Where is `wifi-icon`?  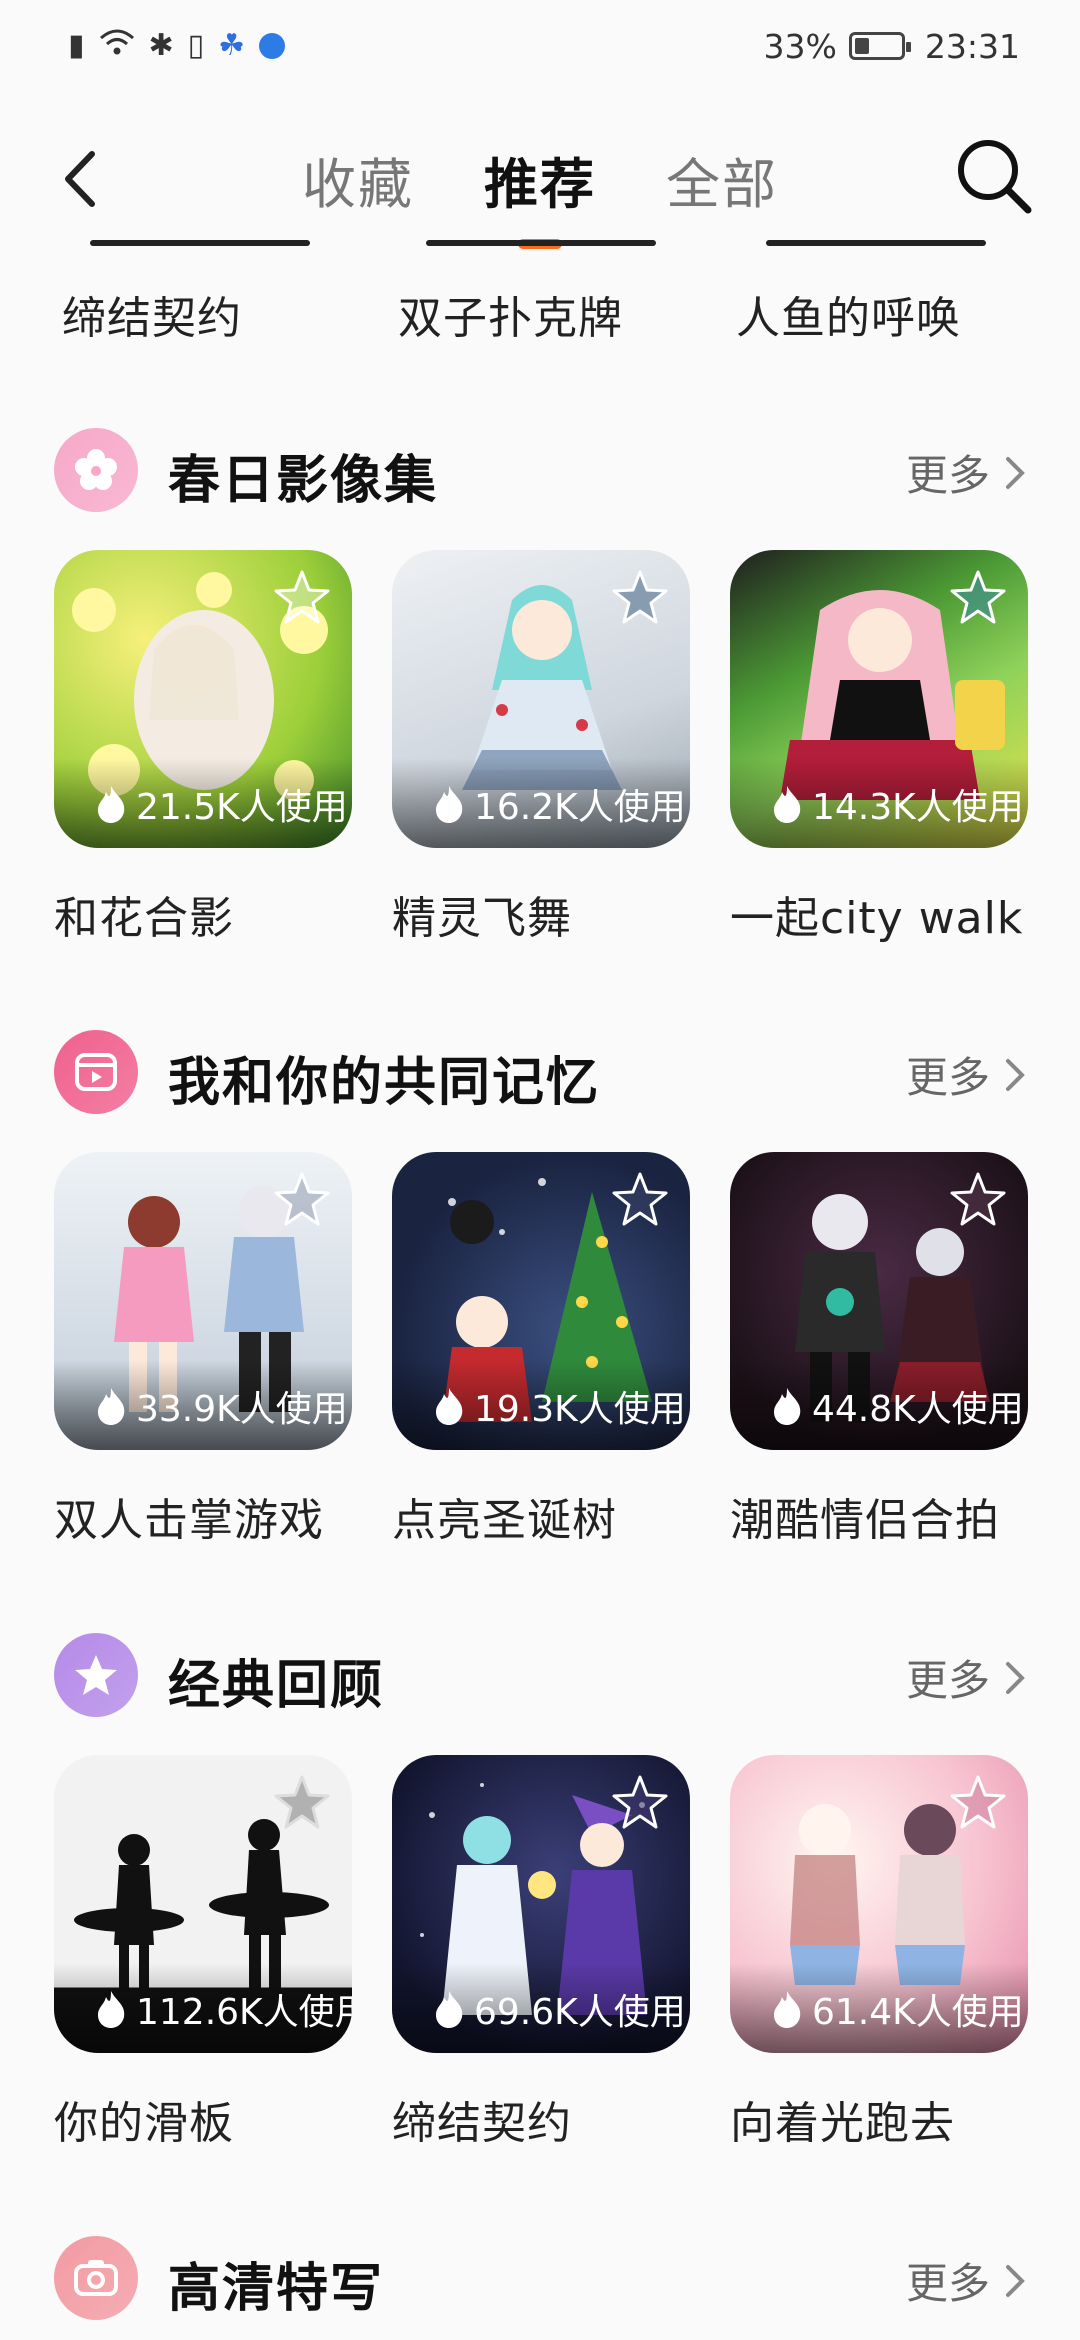 wifi-icon is located at coordinates (117, 46).